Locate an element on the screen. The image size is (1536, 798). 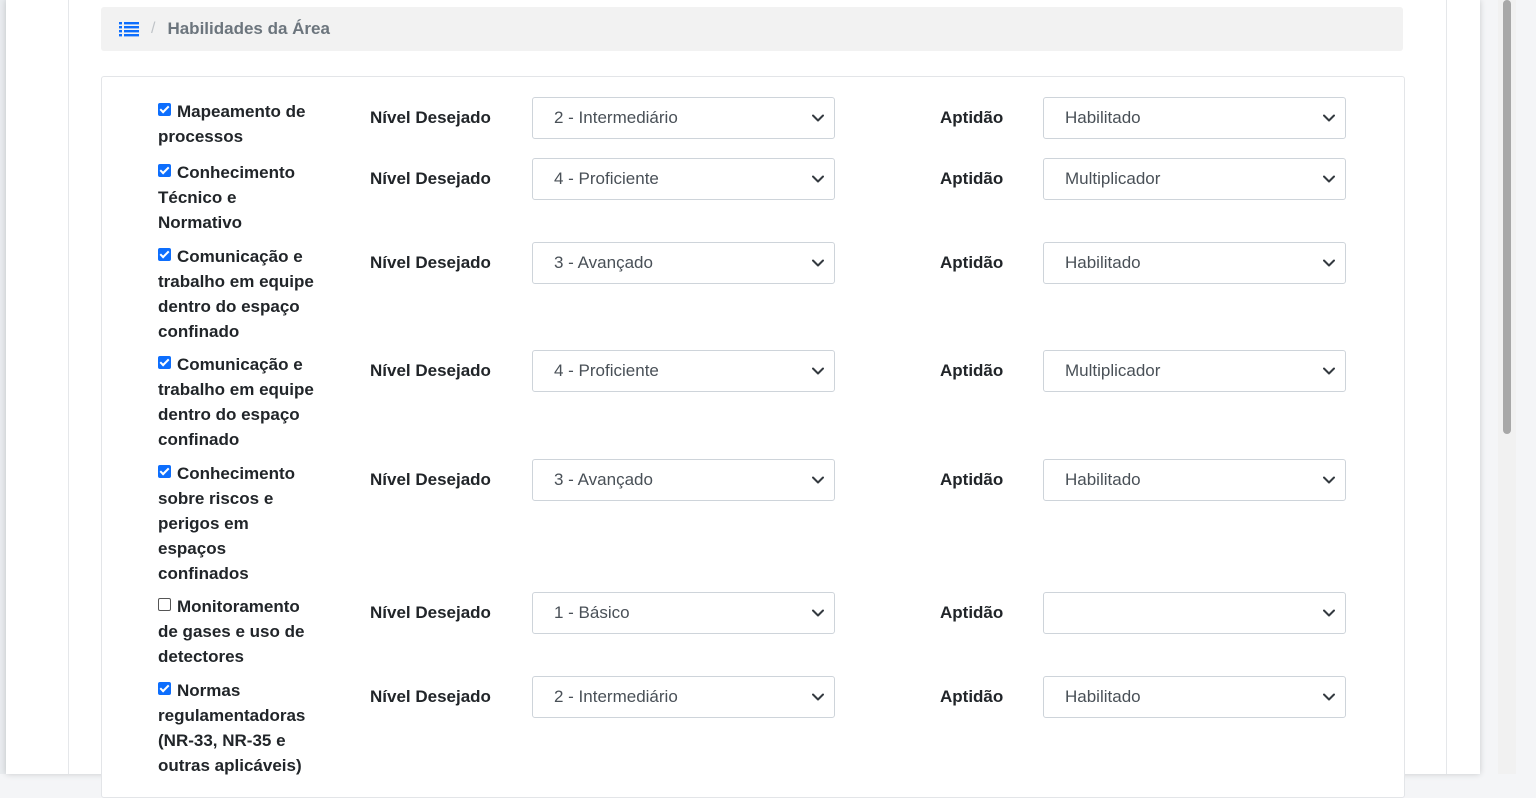
skill-label-line: regulamentadoras is located at coordinates (232, 715).